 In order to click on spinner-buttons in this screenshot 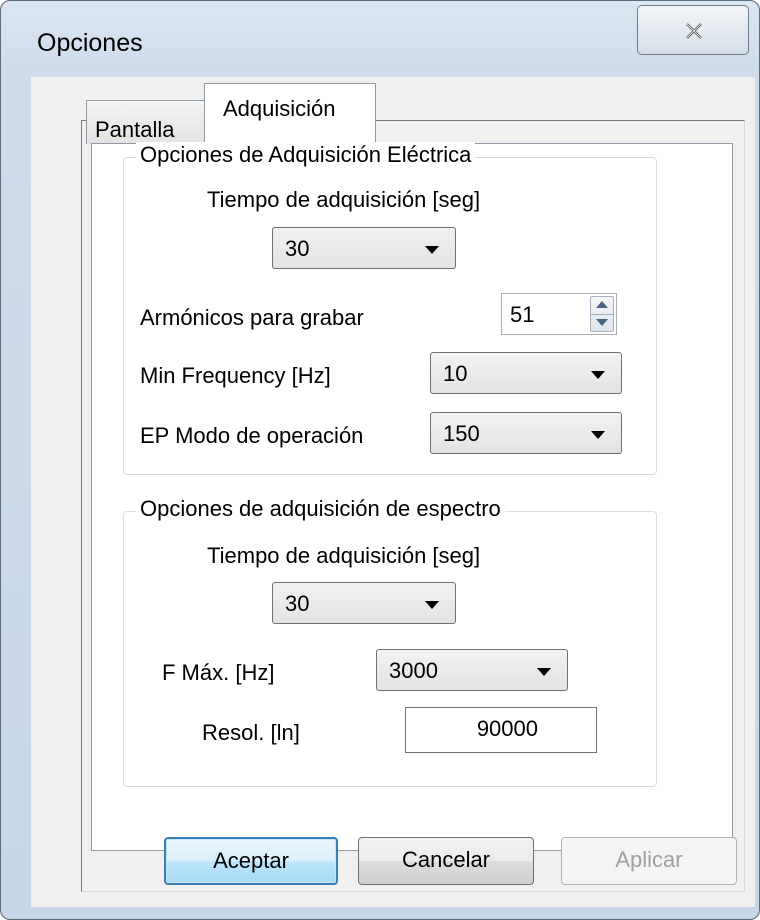, I will do `click(602, 314)`.